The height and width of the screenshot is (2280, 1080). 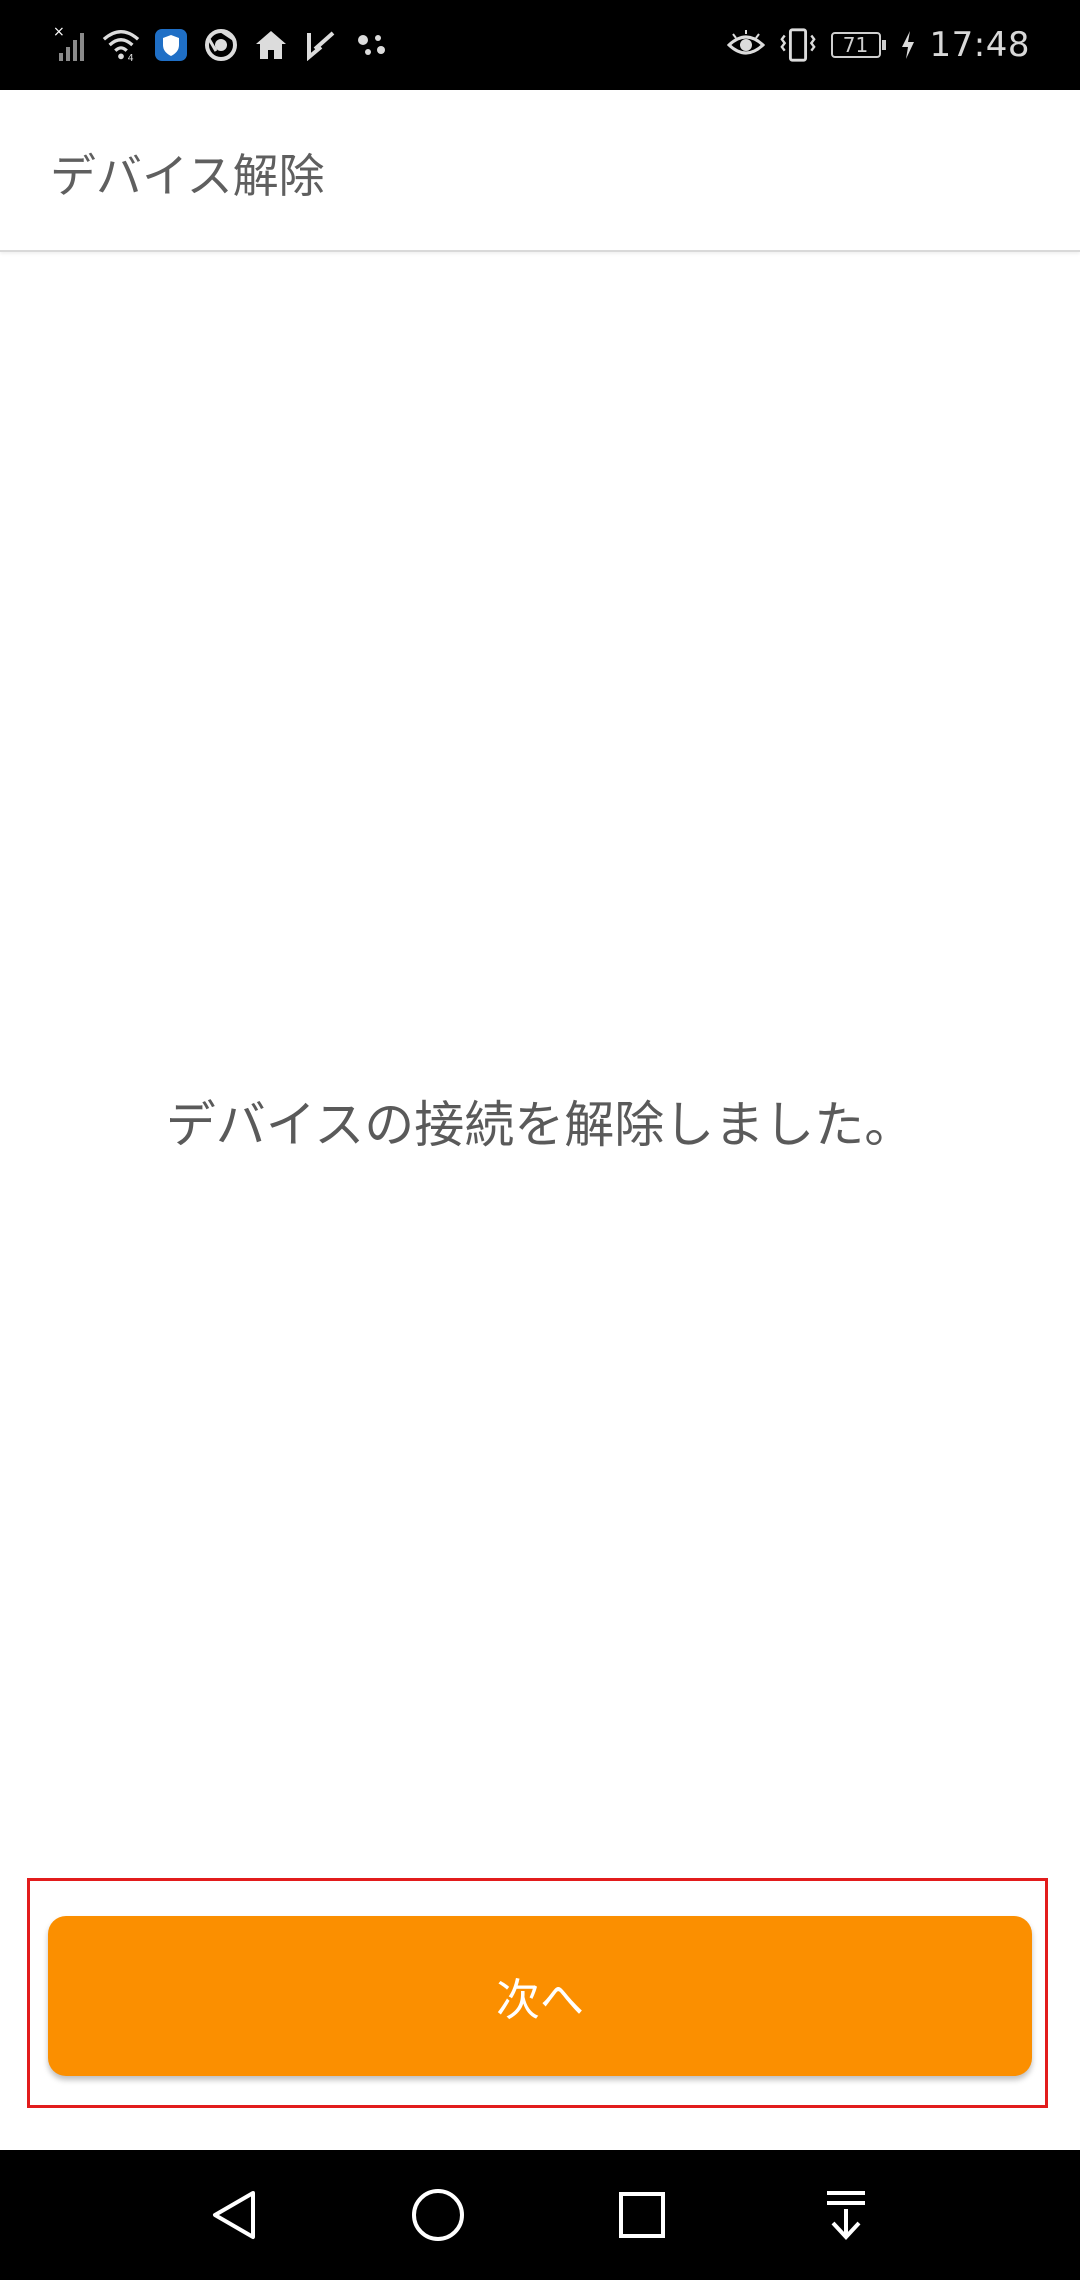 I want to click on battery-icon: 71, so click(x=858, y=45).